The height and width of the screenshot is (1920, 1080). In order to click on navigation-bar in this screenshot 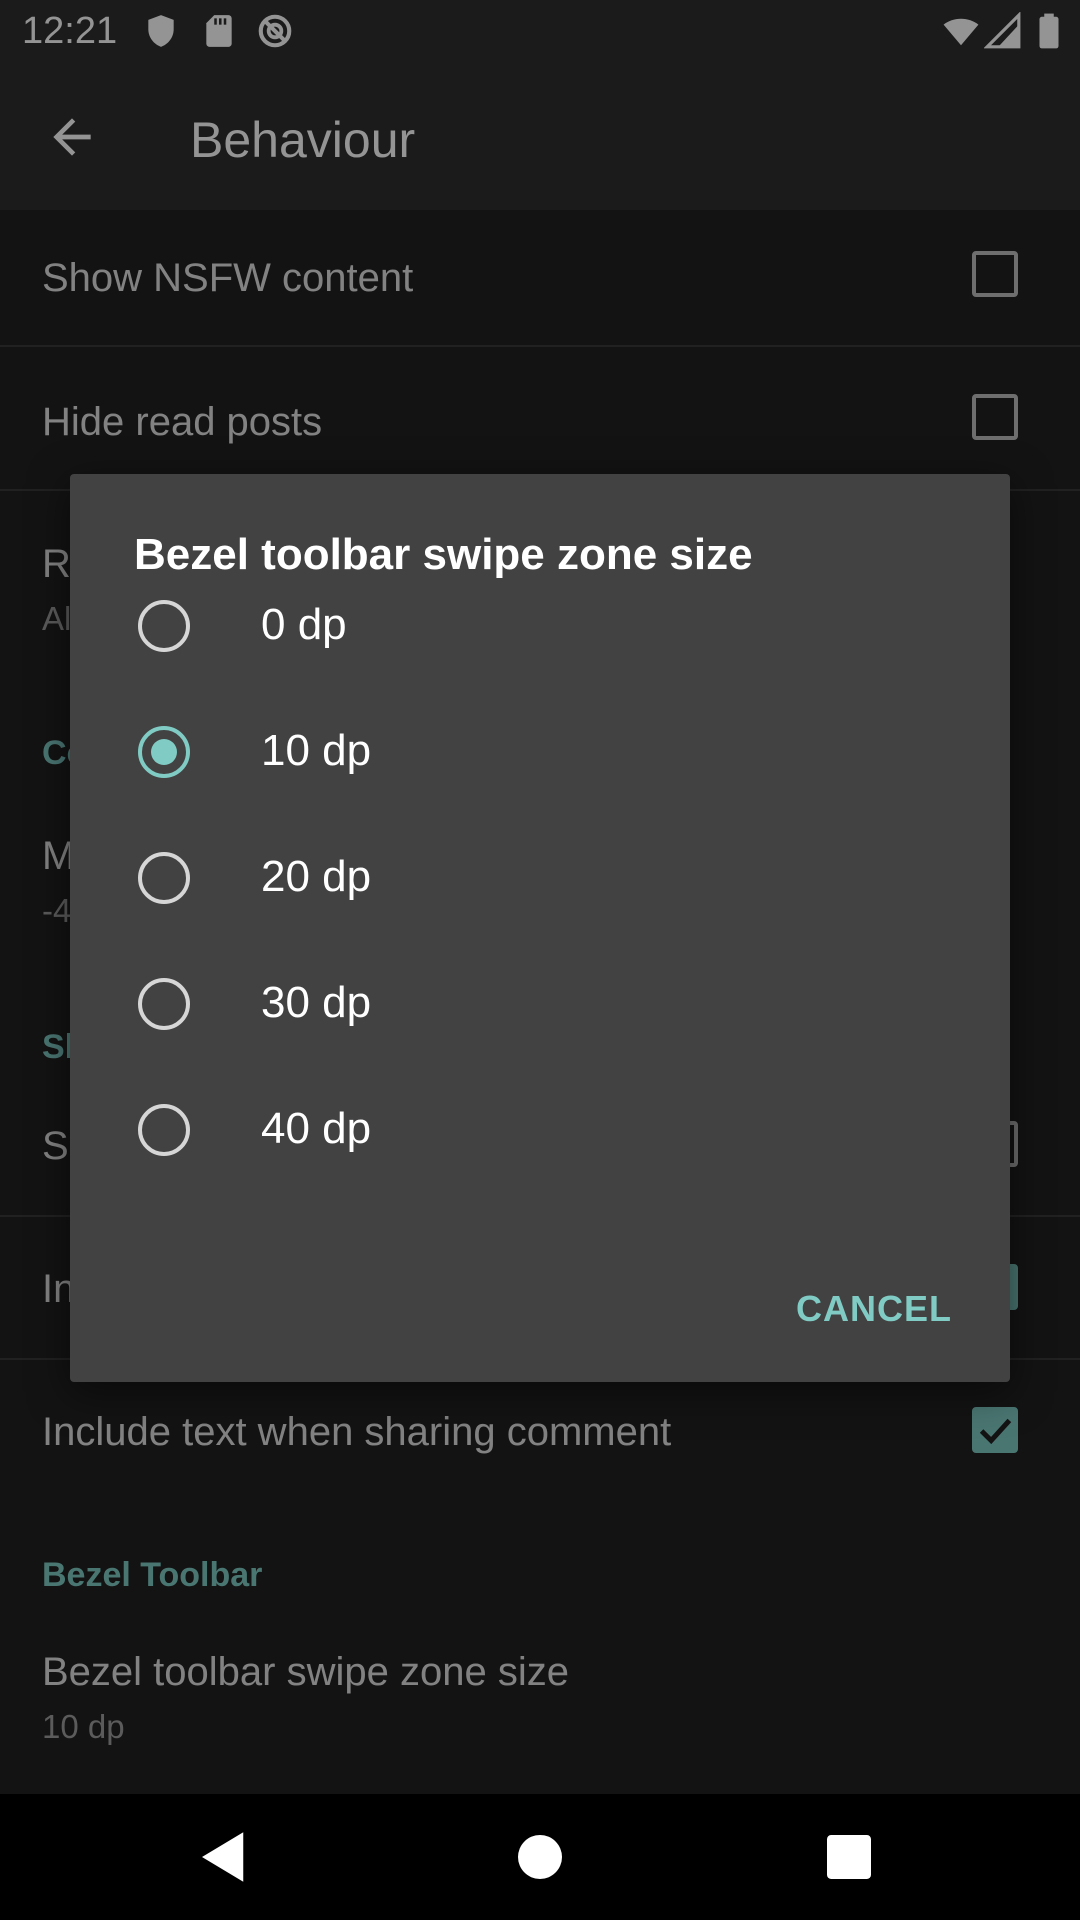, I will do `click(540, 1857)`.